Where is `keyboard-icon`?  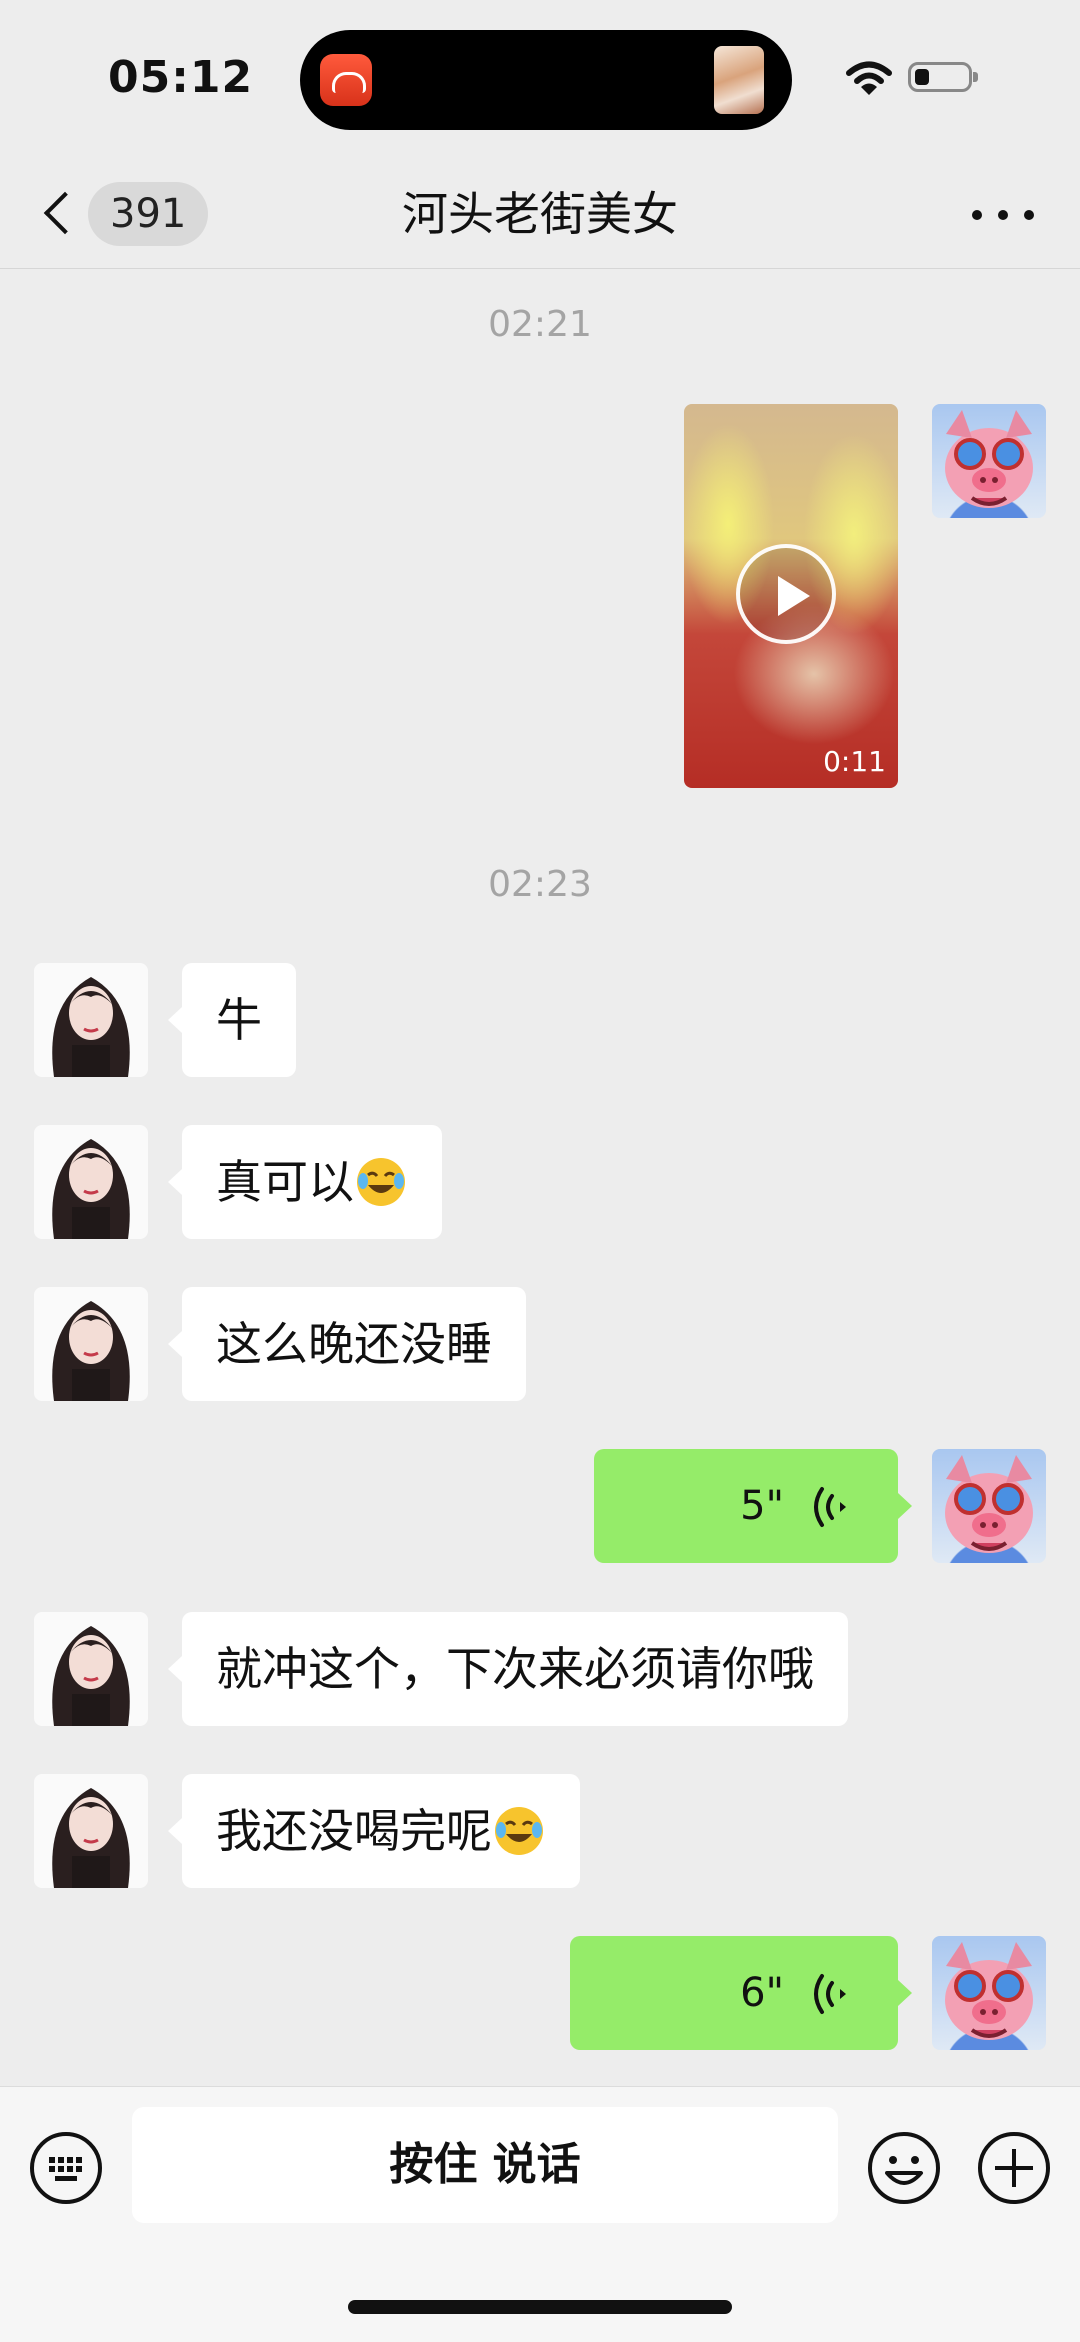 keyboard-icon is located at coordinates (66, 2168).